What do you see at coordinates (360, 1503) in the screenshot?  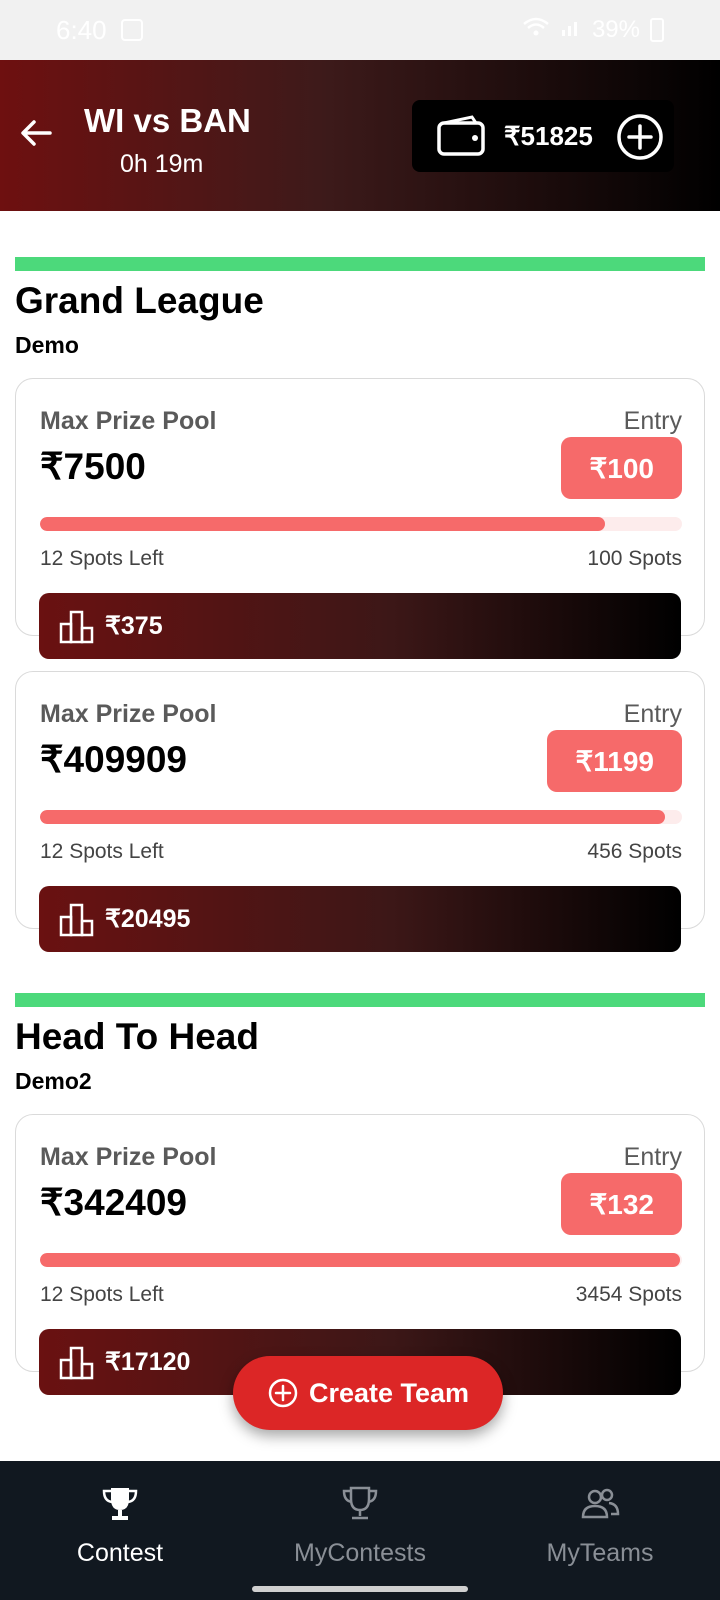 I see `trophy-outline-icon` at bounding box center [360, 1503].